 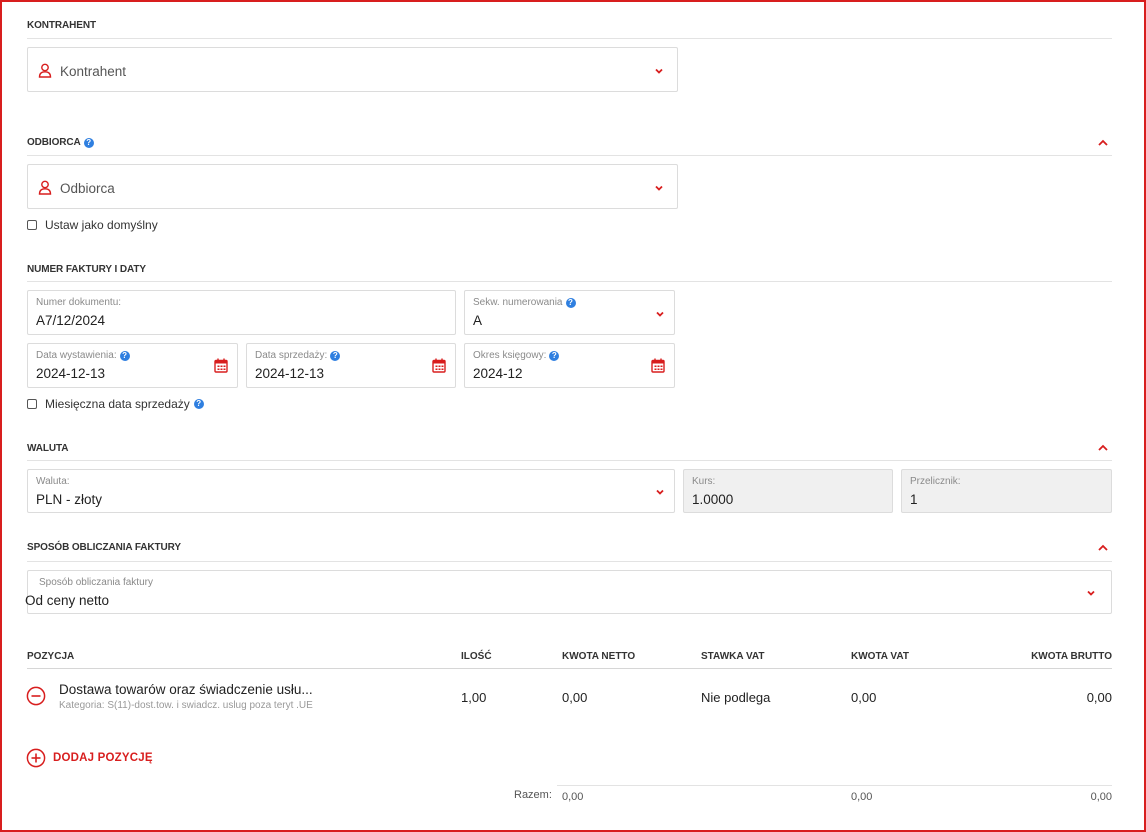 I want to click on sekw-numerowania-select: Sekw. numerowania? A, so click(x=569, y=312).